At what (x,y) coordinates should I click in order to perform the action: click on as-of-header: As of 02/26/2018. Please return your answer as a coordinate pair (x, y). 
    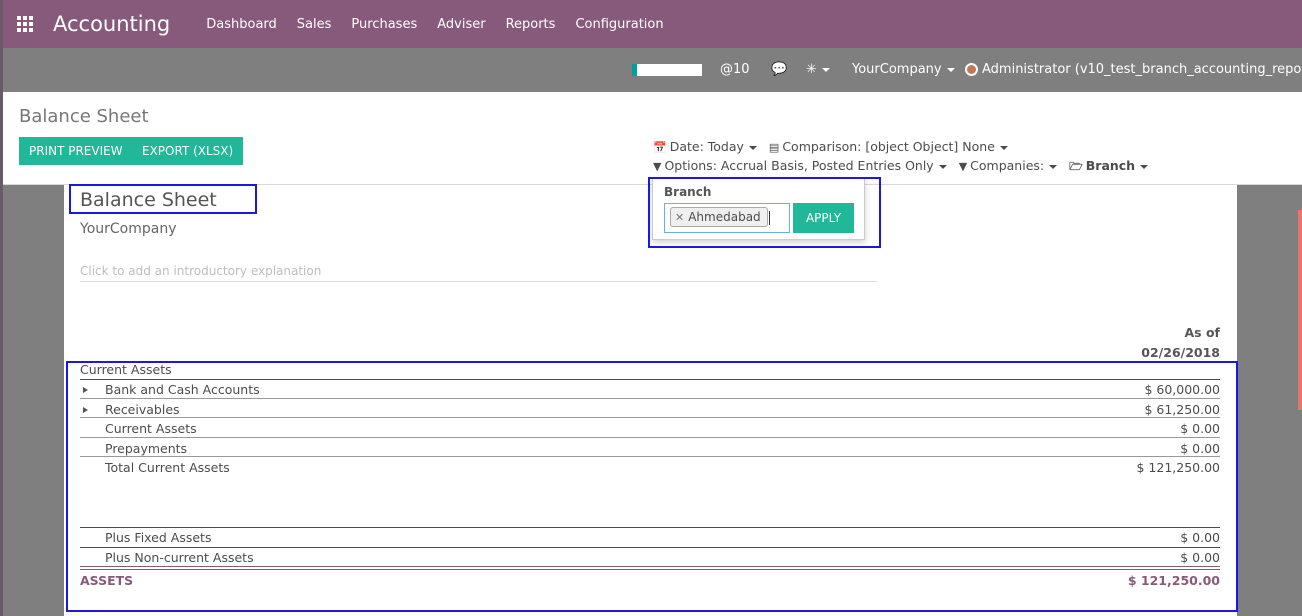
    Looking at the image, I should click on (1180, 343).